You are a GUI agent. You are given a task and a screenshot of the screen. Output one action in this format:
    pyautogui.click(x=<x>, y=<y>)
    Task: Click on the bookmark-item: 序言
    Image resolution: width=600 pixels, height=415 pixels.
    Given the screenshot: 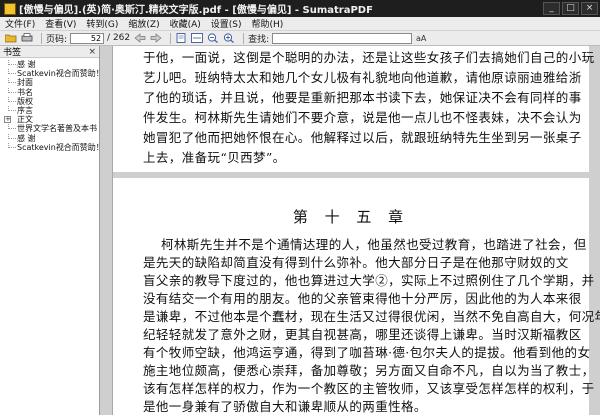 What is the action you would take?
    pyautogui.click(x=49, y=110)
    